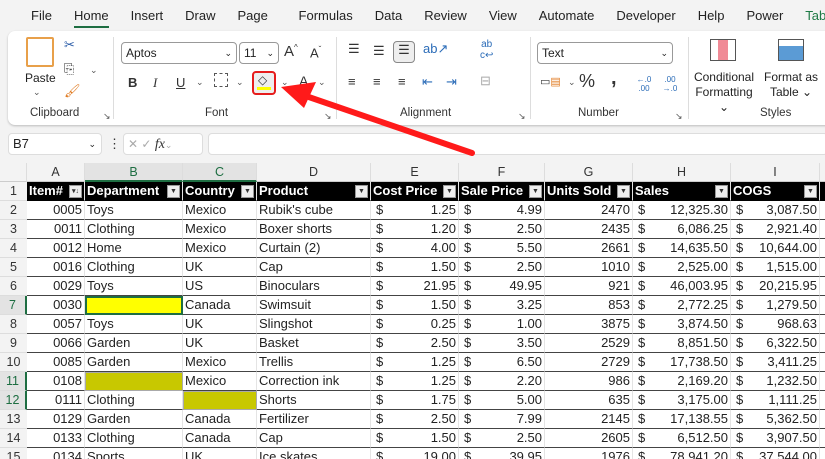 The image size is (825, 459). I want to click on align-left-icon: ≡, so click(352, 81).